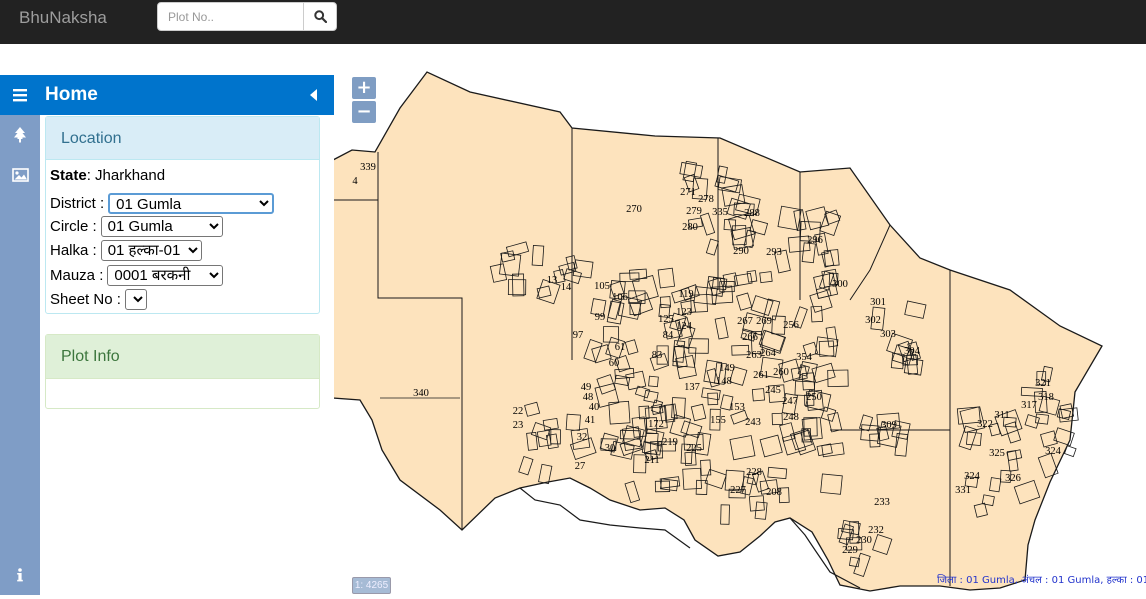 The image size is (1146, 599). What do you see at coordinates (364, 88) in the screenshot?
I see `zoom-in-button: +` at bounding box center [364, 88].